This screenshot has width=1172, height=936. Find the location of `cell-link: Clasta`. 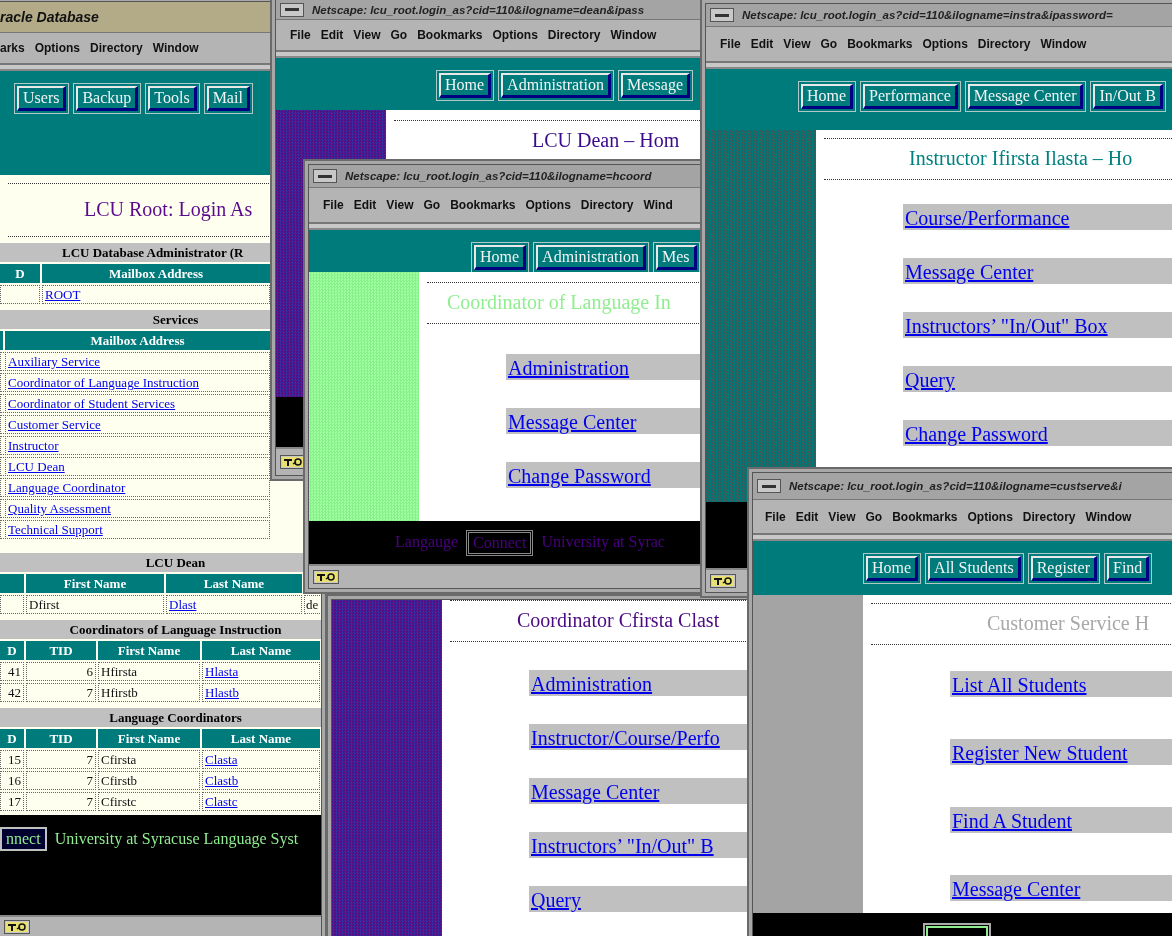

cell-link: Clasta is located at coordinates (221, 759).